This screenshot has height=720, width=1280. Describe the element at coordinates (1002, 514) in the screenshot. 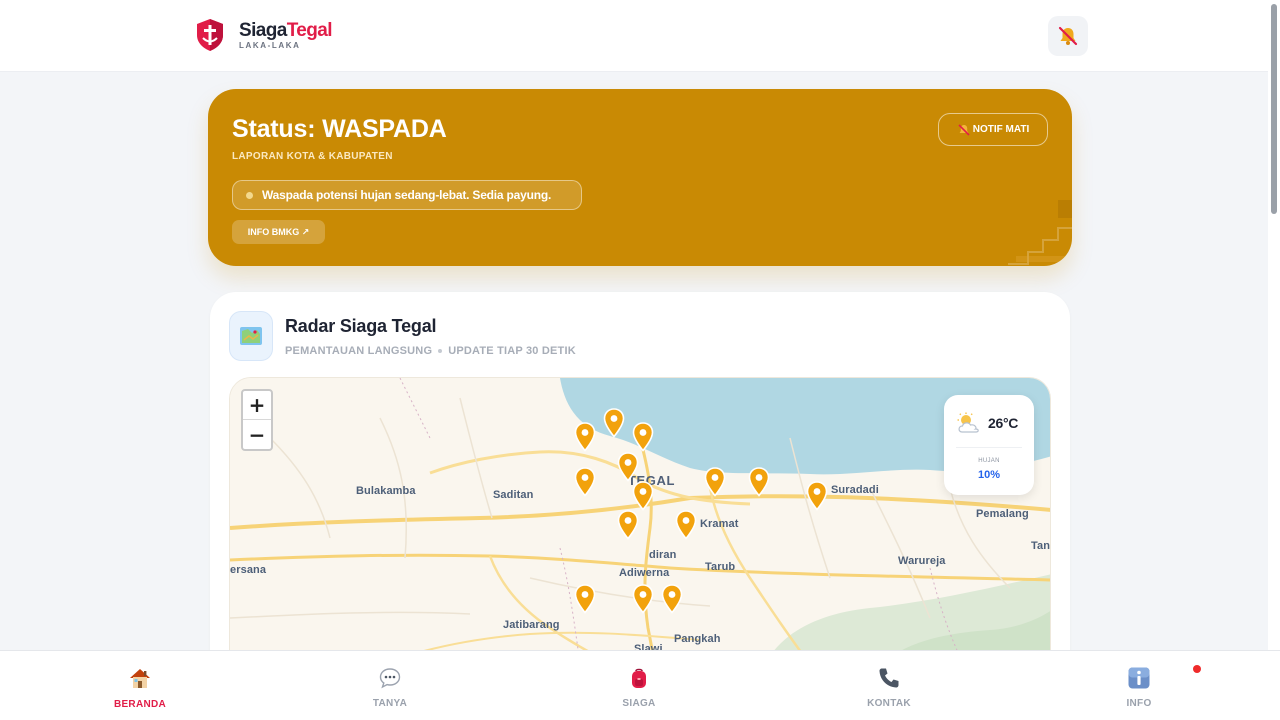

I see `map-label-pemalang: Pemalang` at that location.